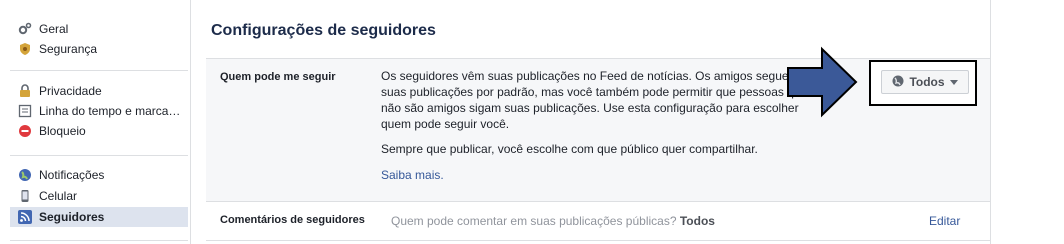 Image resolution: width=1064 pixels, height=244 pixels. Describe the element at coordinates (25, 49) in the screenshot. I see `shield-icon` at that location.